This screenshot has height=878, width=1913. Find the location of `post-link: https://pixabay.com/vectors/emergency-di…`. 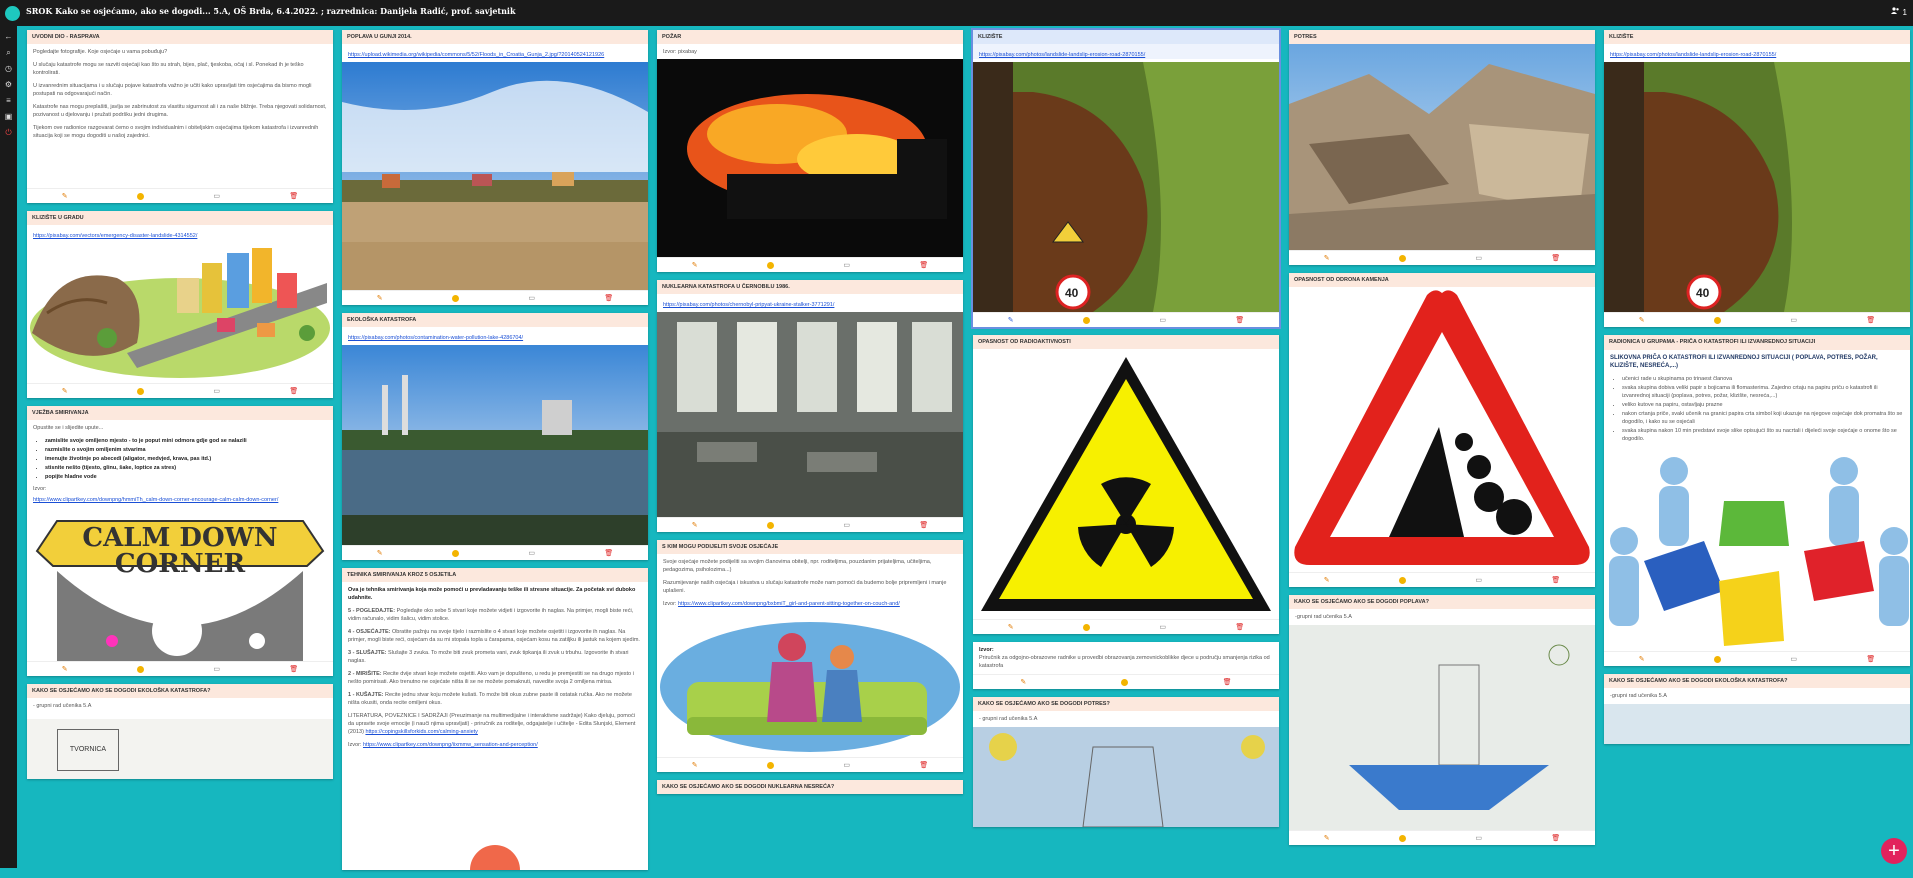

post-link: https://pixabay.com/vectors/emergency-di… is located at coordinates (180, 236).